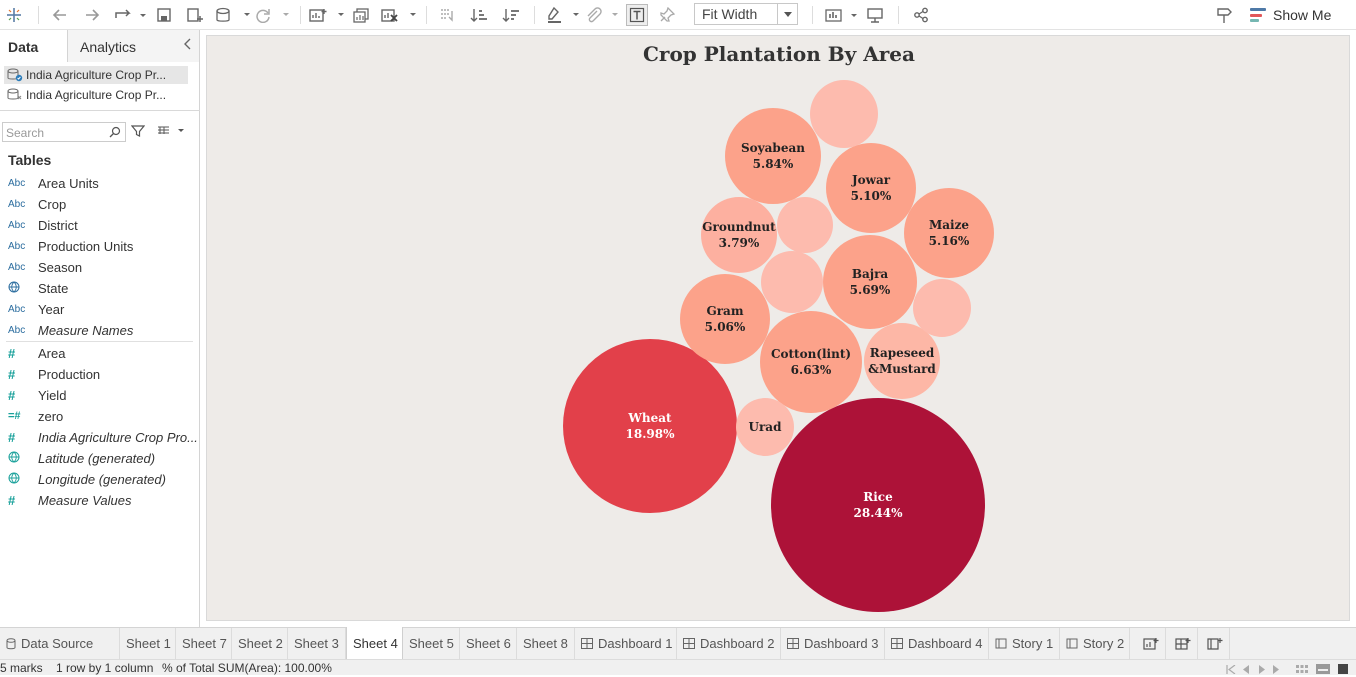 The image size is (1356, 677). What do you see at coordinates (937, 643) in the screenshot?
I see `tab-dashboard: Dashboard 4` at bounding box center [937, 643].